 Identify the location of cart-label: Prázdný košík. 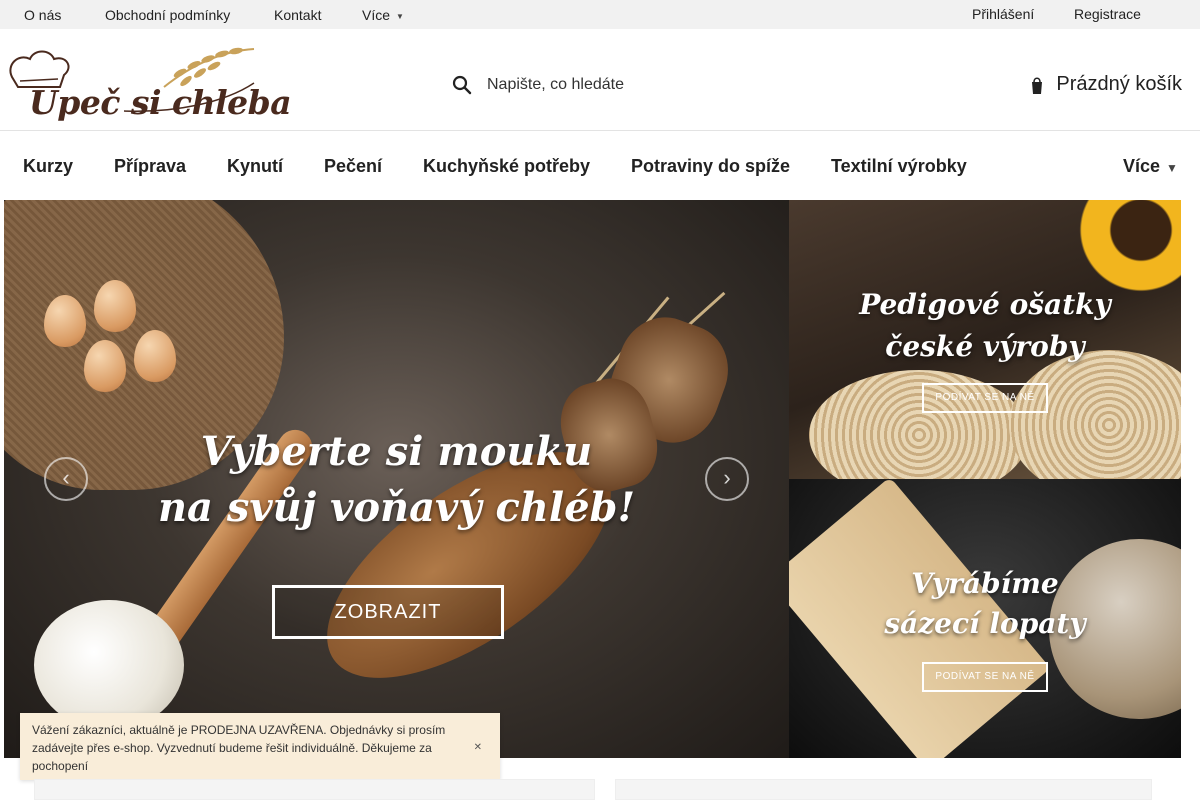
(1119, 84).